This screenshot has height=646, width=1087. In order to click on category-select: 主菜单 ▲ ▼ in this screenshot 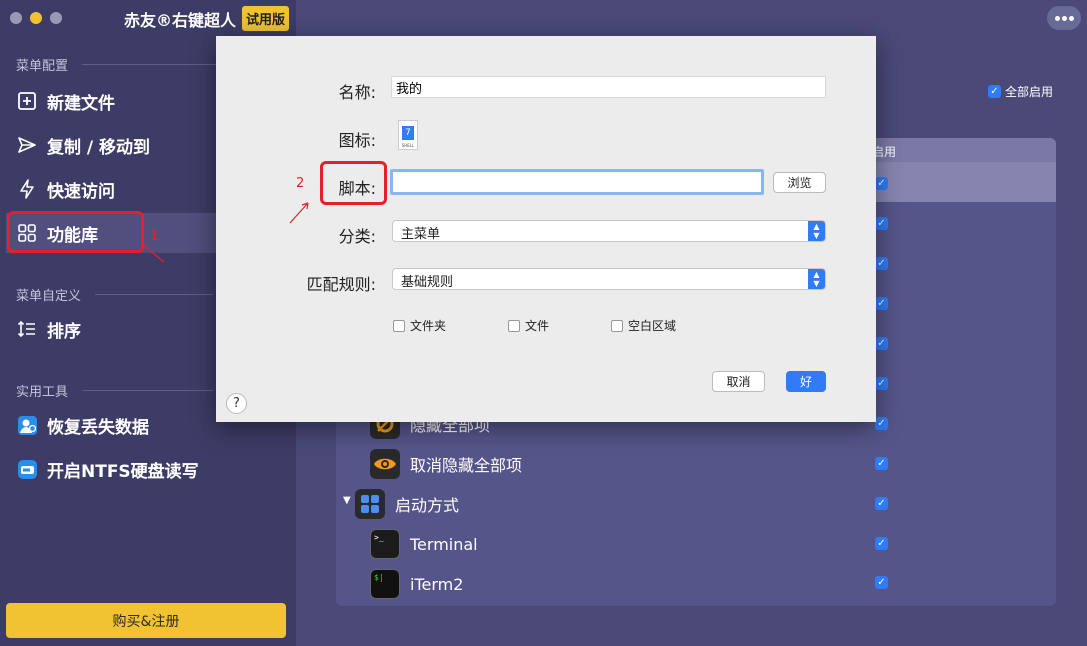, I will do `click(609, 231)`.